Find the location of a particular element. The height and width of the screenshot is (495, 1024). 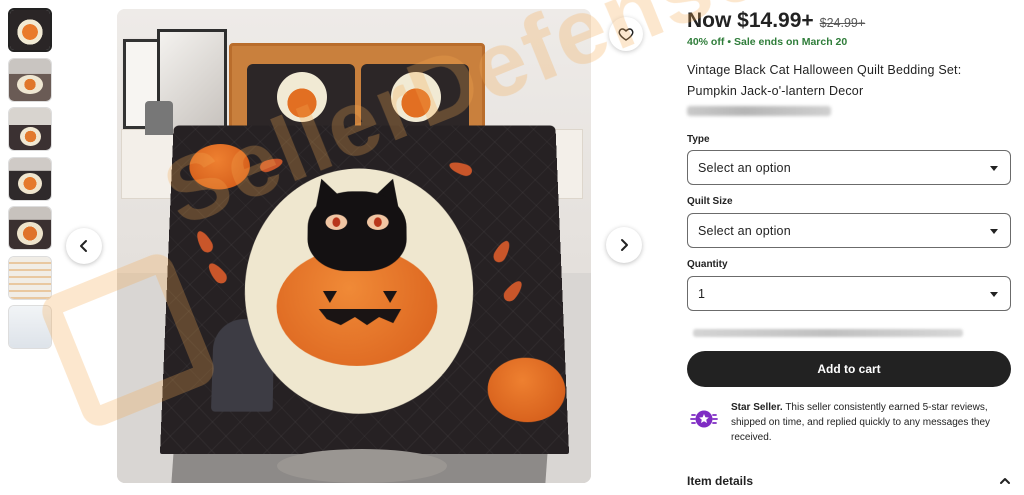

quilt-size-select-value: Select an option is located at coordinates (744, 230).